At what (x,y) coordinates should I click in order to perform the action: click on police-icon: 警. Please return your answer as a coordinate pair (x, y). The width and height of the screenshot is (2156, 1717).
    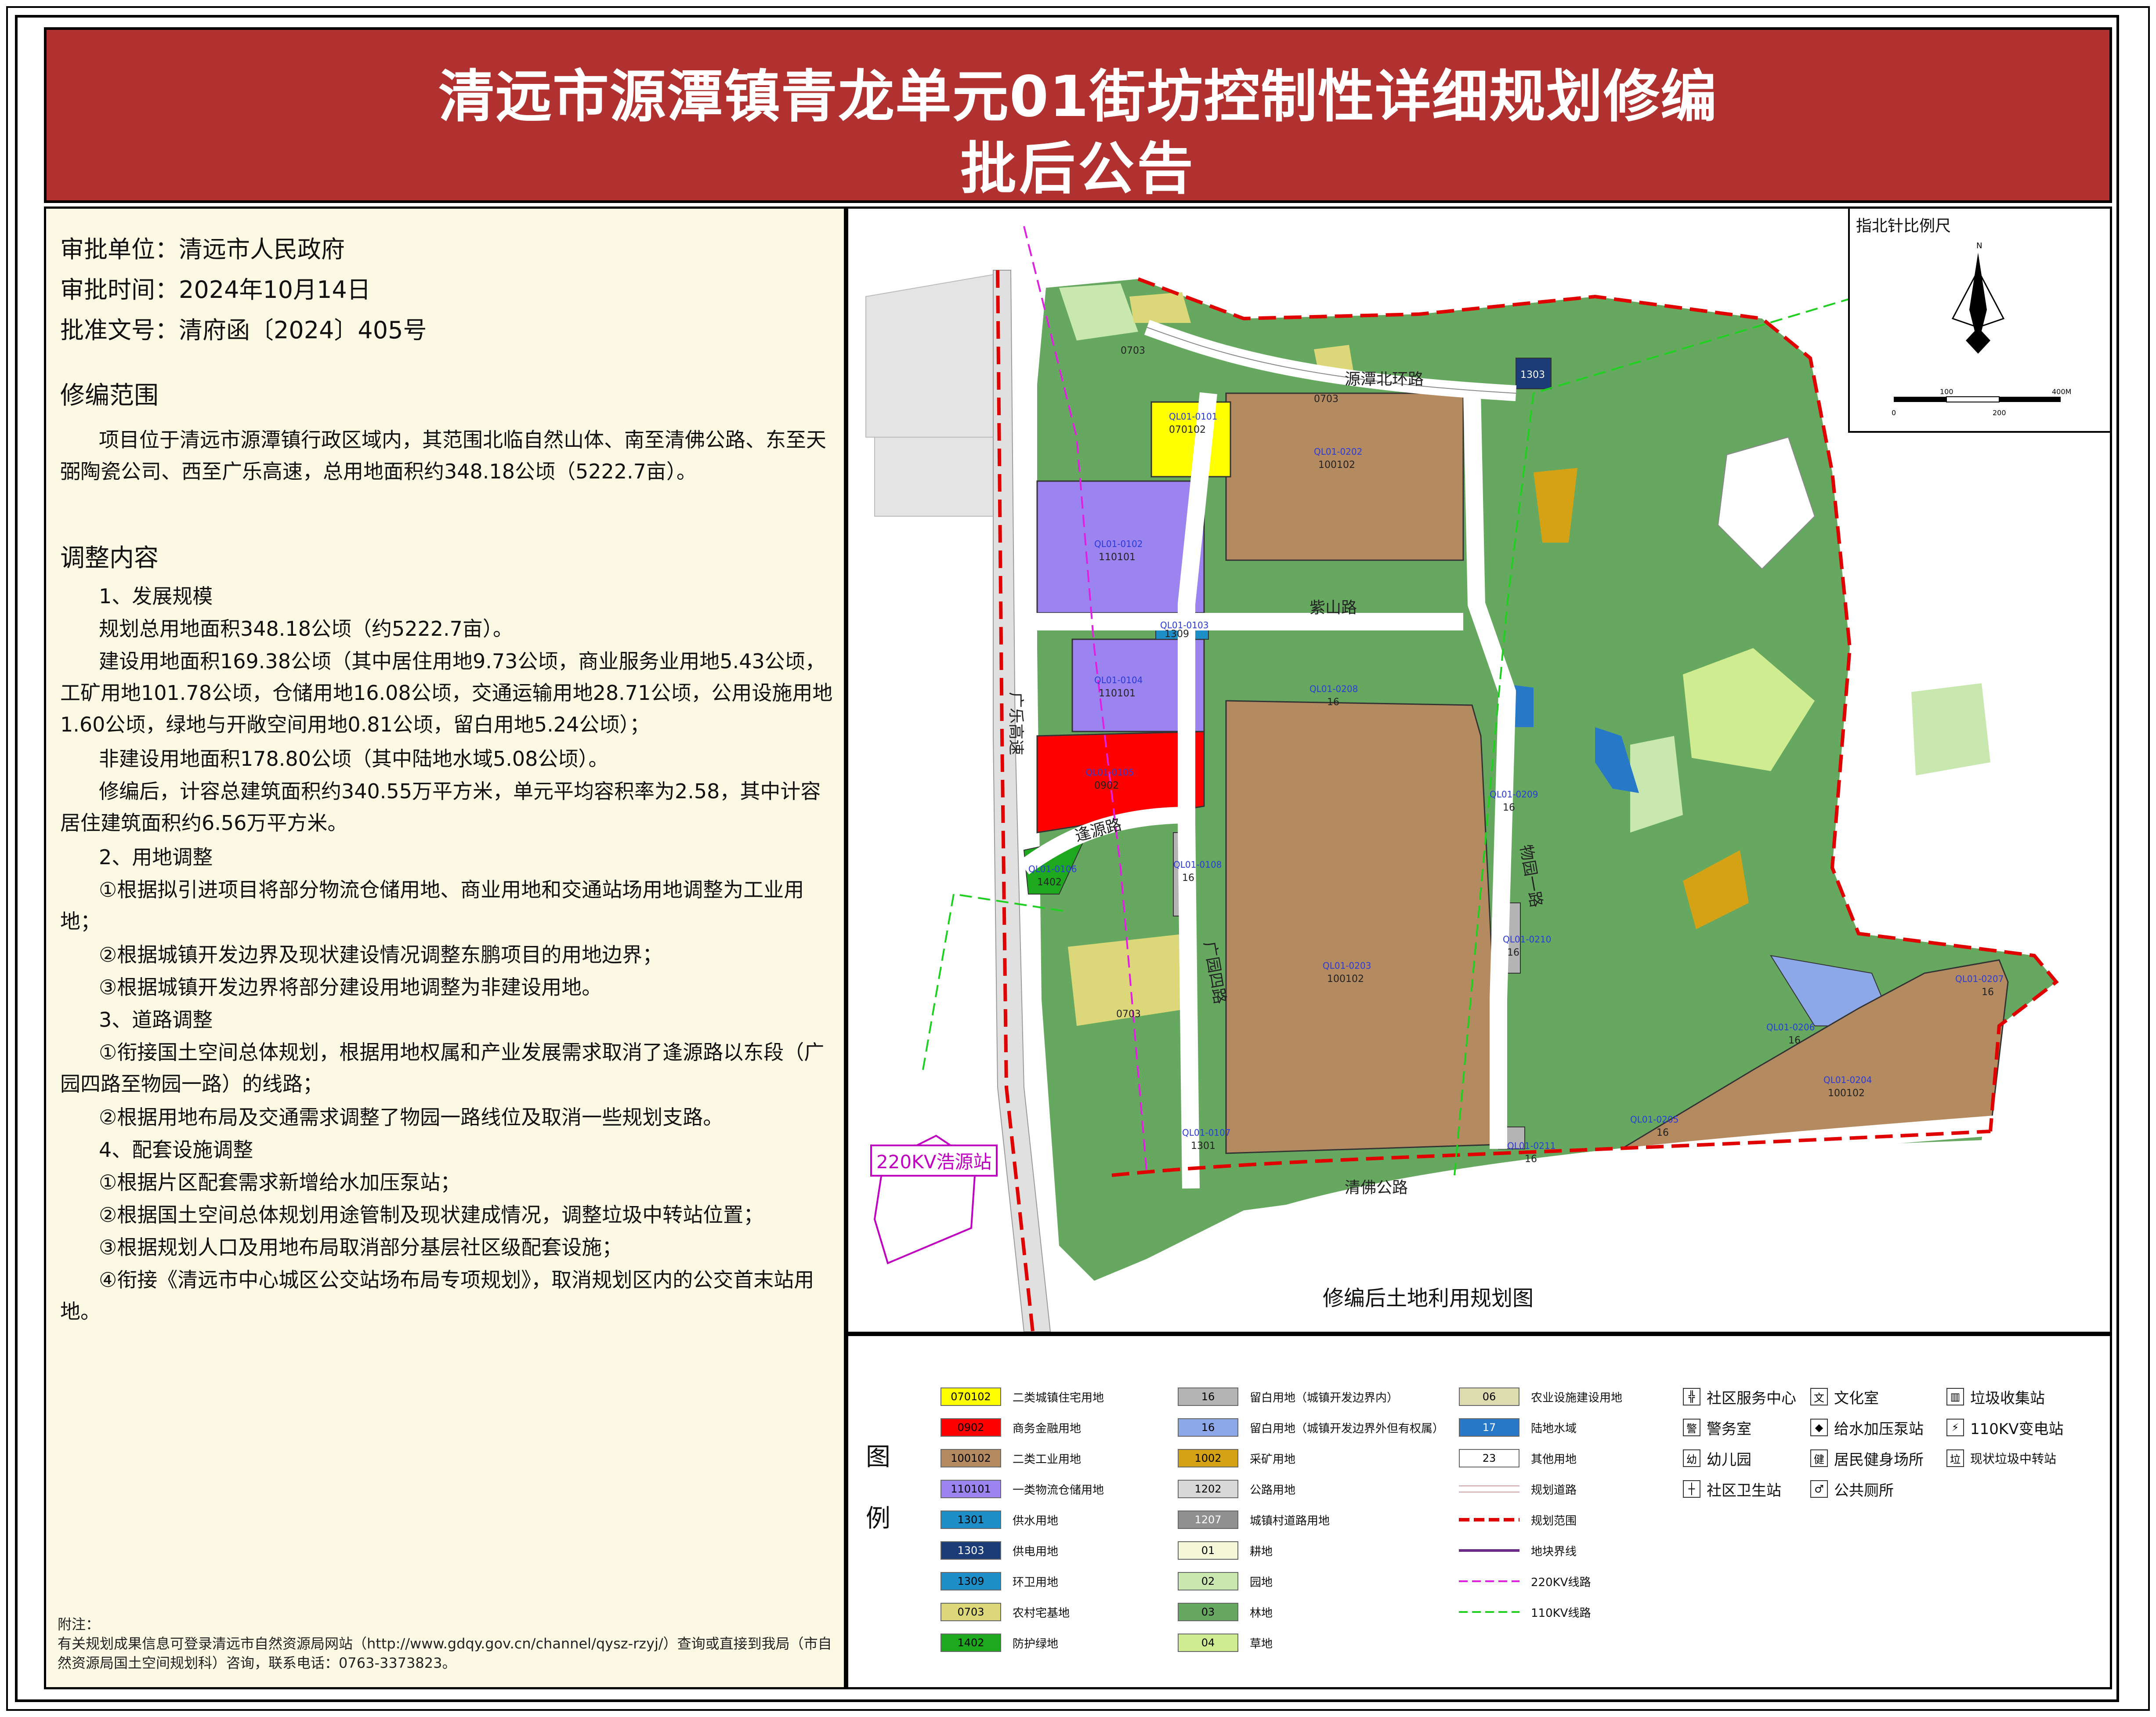
    Looking at the image, I should click on (1692, 1427).